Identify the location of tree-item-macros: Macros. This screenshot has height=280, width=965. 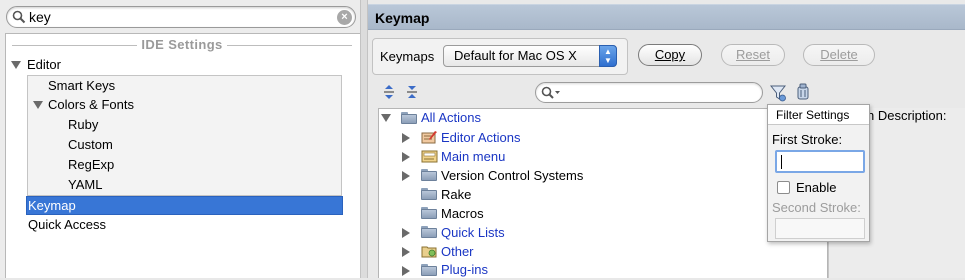
(462, 214).